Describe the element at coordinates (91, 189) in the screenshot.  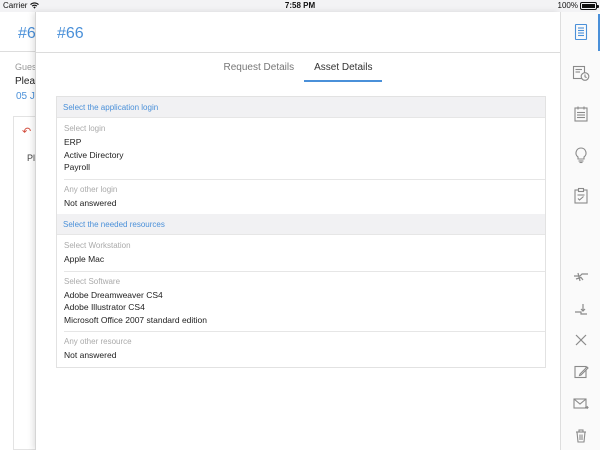
I see `field-label: Any other login` at that location.